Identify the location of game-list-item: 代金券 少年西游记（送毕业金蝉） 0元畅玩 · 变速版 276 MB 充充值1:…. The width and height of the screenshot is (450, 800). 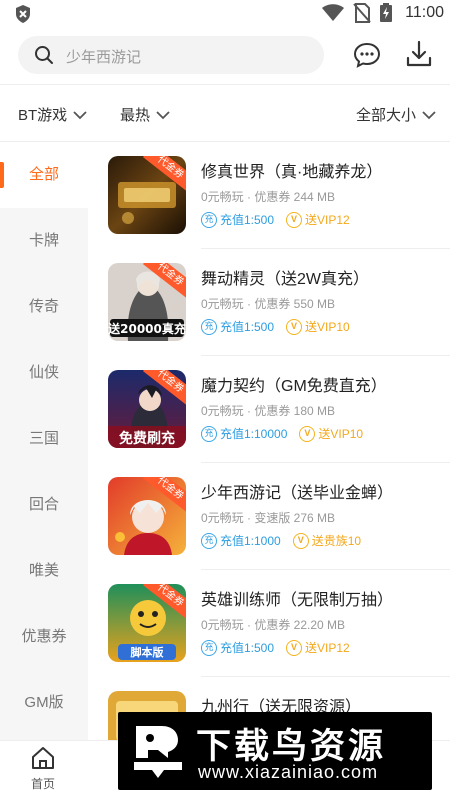
(279, 516).